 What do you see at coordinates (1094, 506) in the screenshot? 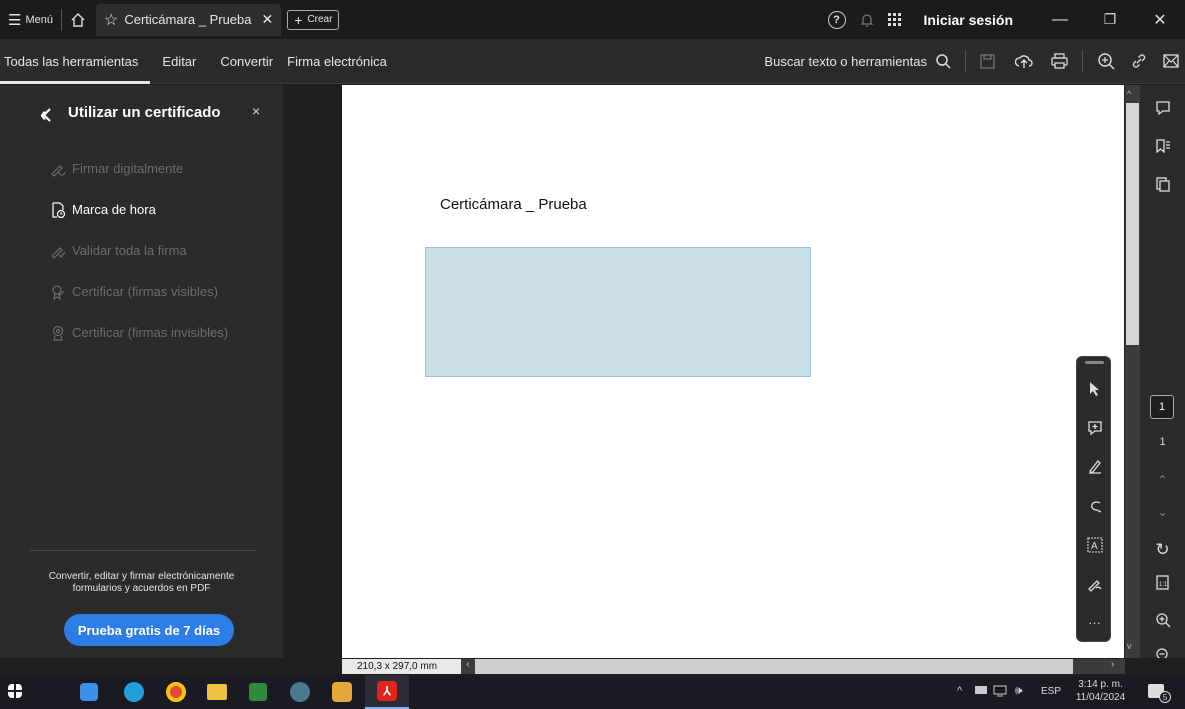
I see `freehand-draw-icon` at bounding box center [1094, 506].